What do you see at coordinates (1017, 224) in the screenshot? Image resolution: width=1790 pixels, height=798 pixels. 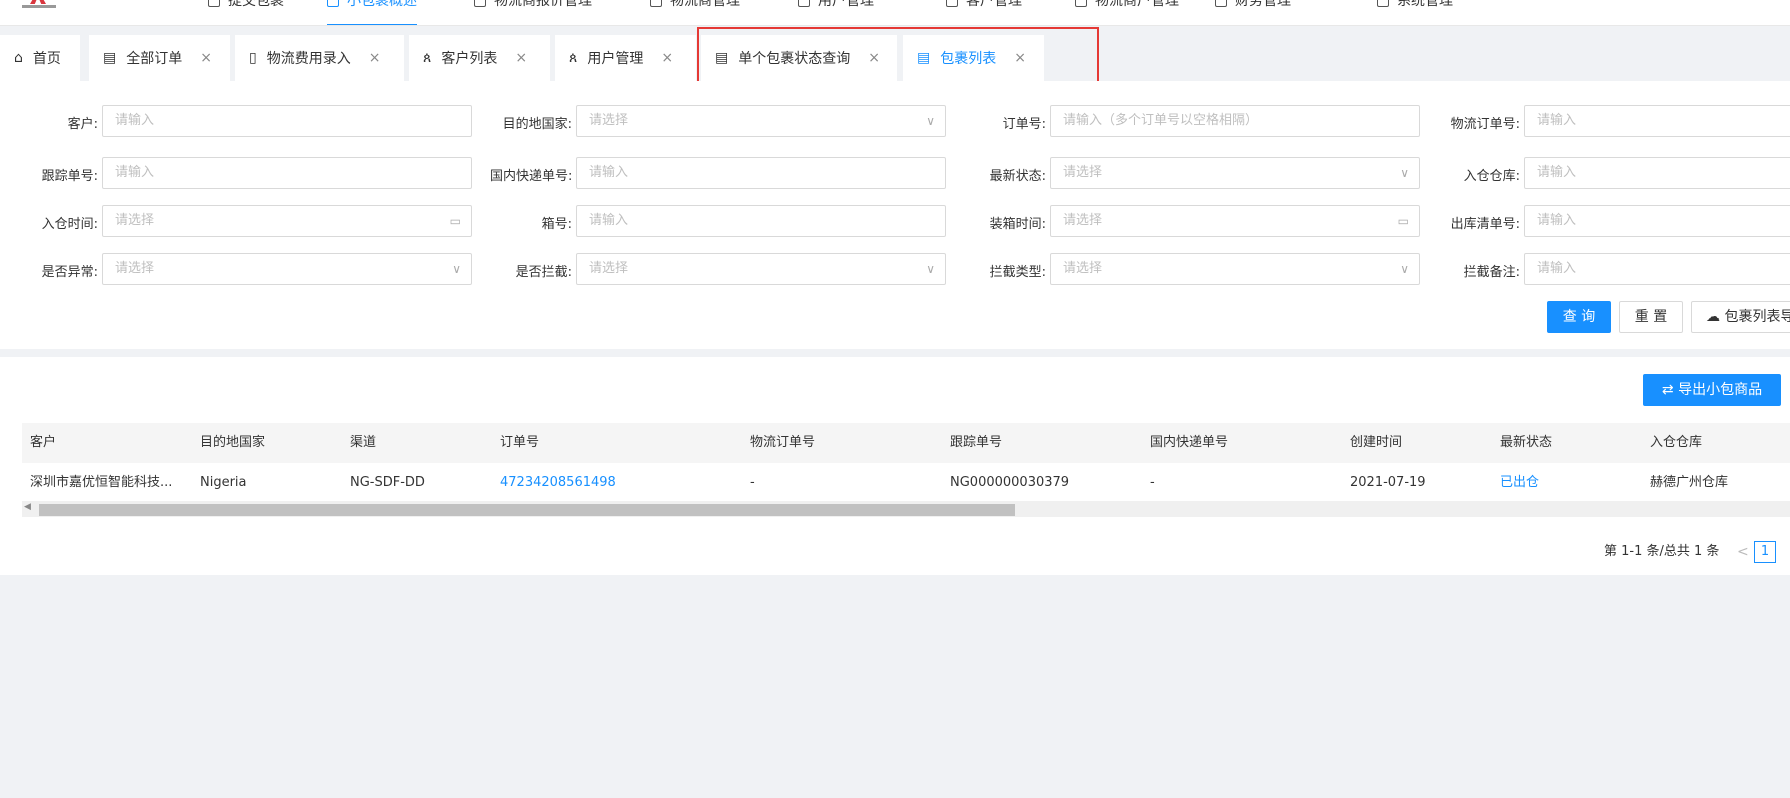 I see `packing-time-label: 装箱时间:` at bounding box center [1017, 224].